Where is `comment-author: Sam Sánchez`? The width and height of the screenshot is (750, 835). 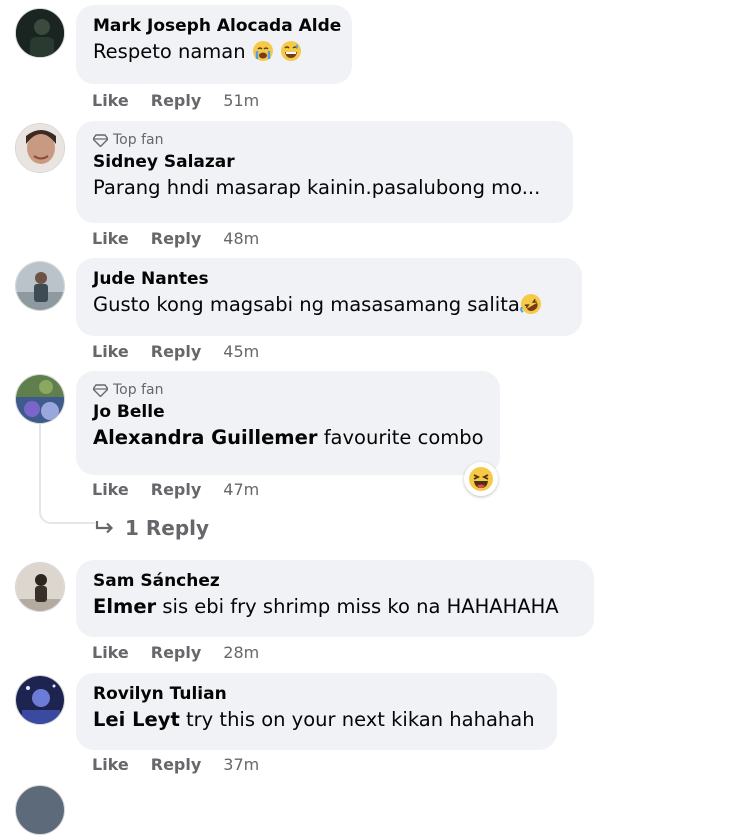
comment-author: Sam Sánchez is located at coordinates (335, 581).